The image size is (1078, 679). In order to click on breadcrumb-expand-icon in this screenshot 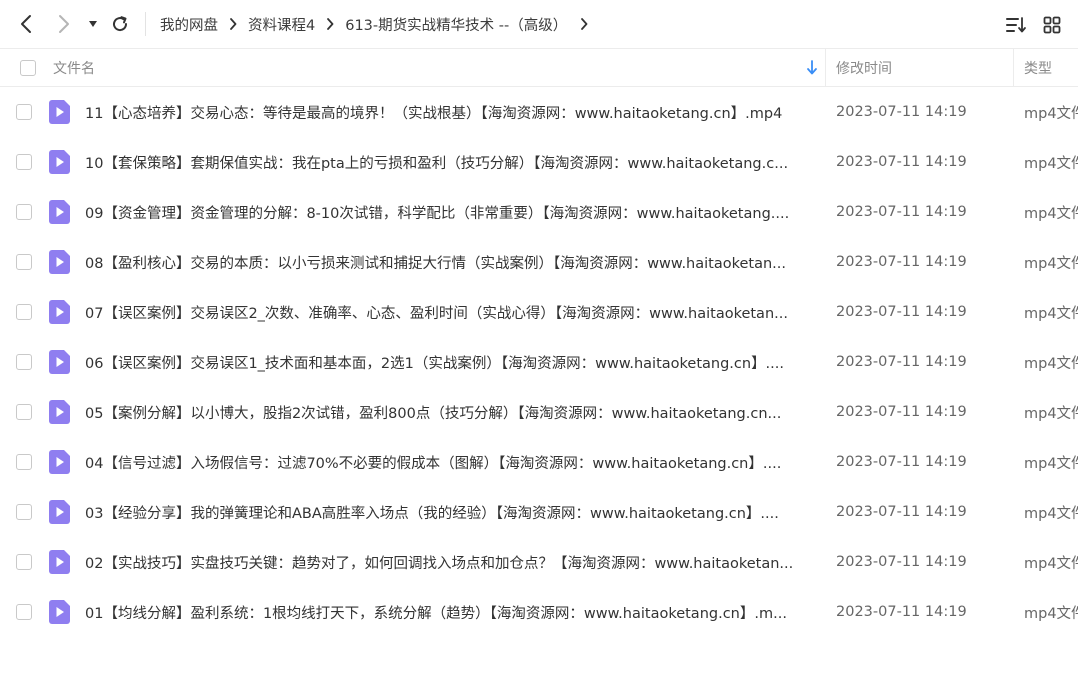, I will do `click(584, 24)`.